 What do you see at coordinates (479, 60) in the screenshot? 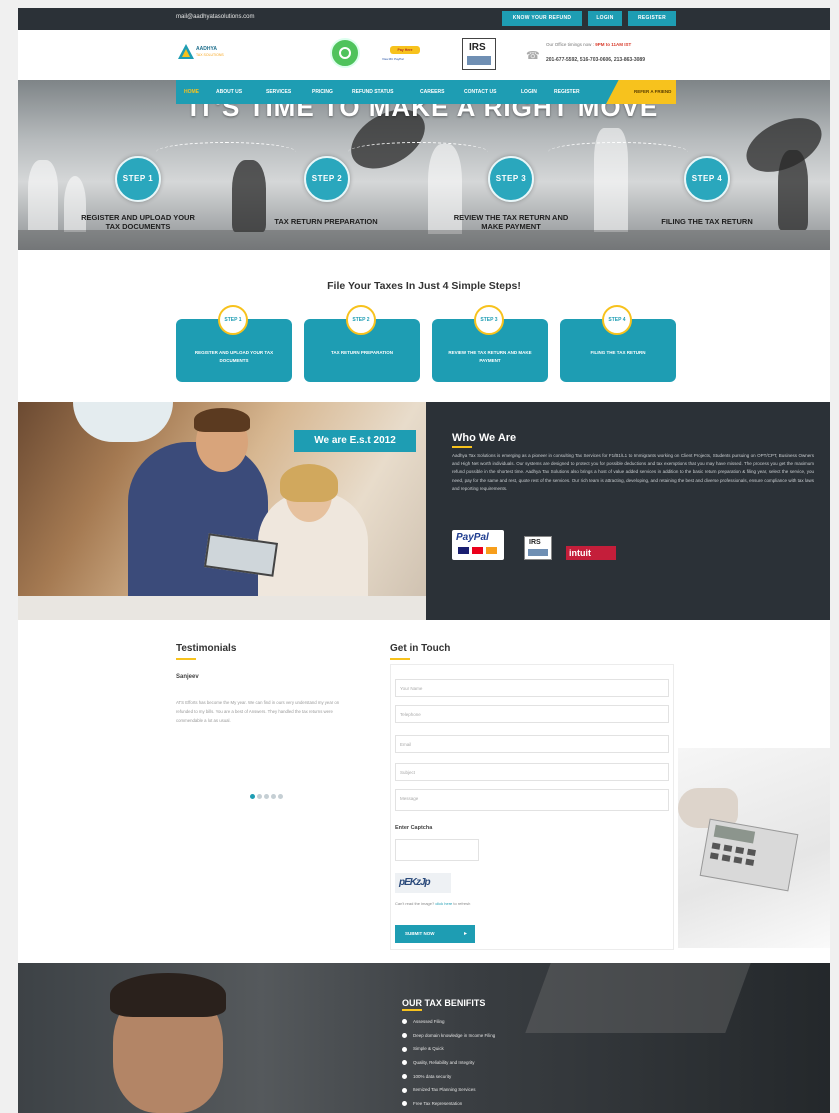
I see `irs-logo-bar` at bounding box center [479, 60].